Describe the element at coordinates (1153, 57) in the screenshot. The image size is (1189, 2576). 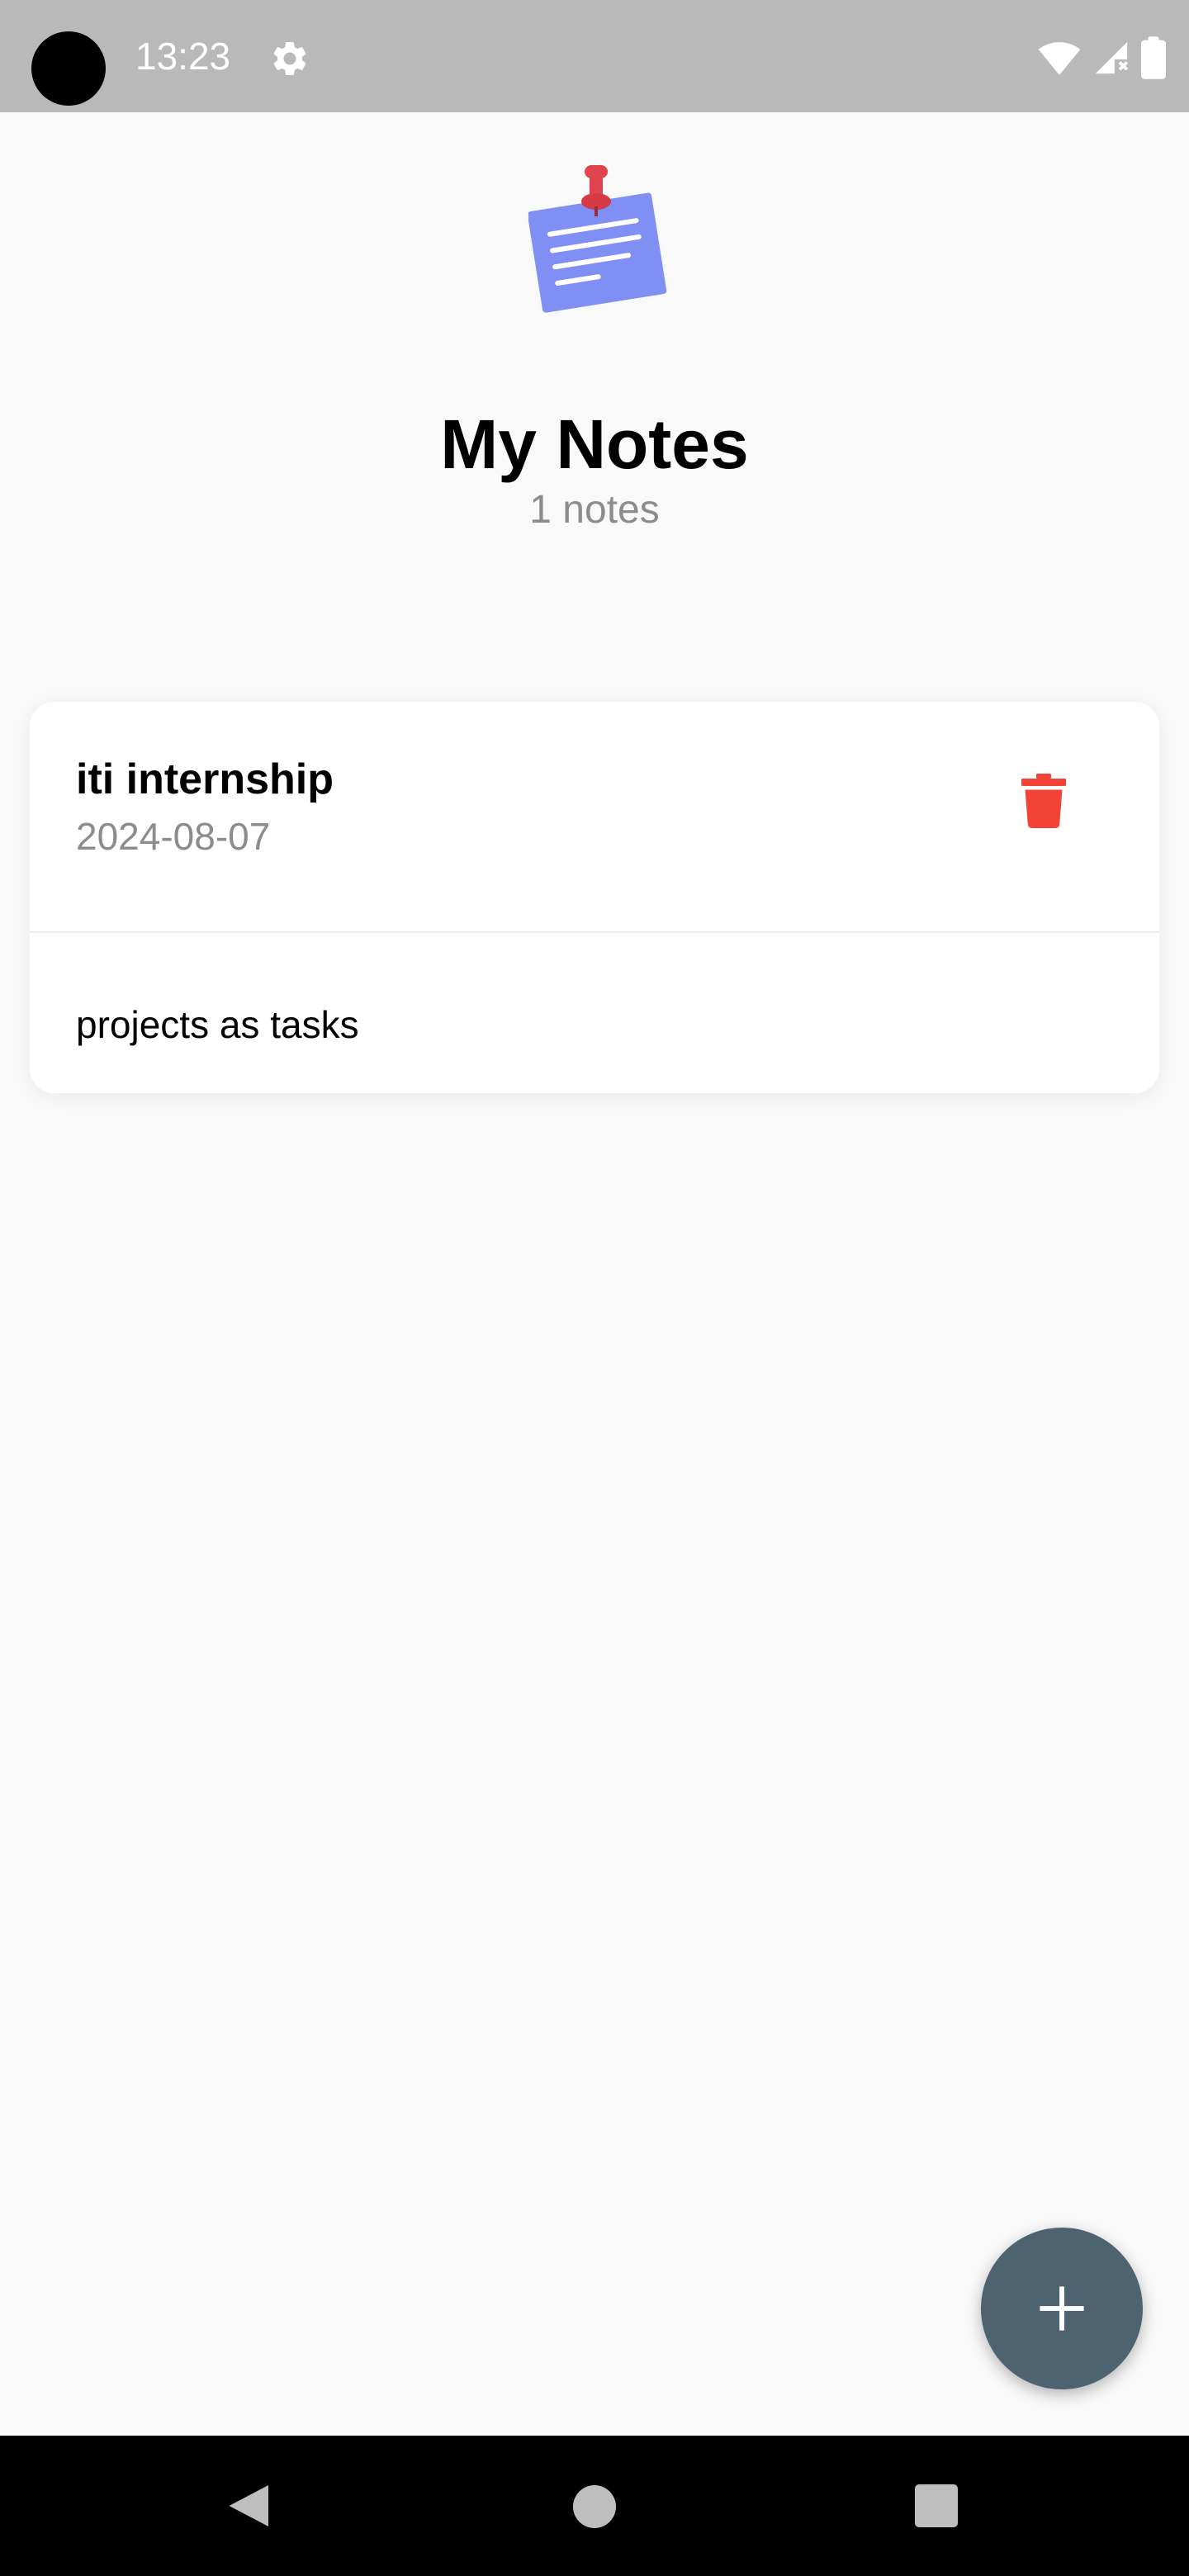
I see `battery-icon` at that location.